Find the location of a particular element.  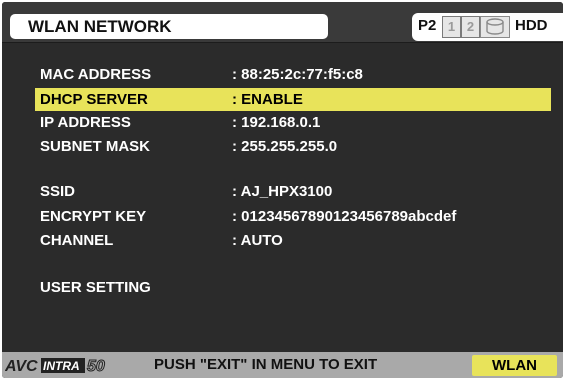

menu-item-label: IP ADDRESS is located at coordinates (85, 122).